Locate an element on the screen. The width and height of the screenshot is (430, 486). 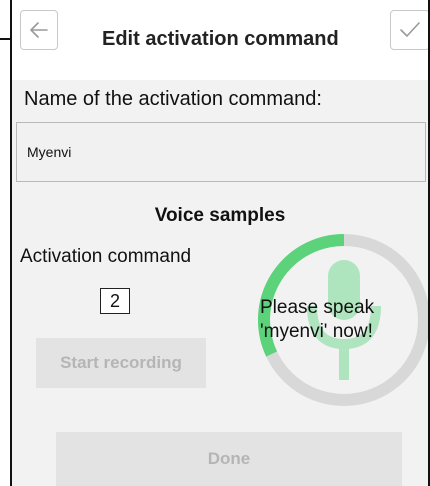
check-icon is located at coordinates (410, 29).